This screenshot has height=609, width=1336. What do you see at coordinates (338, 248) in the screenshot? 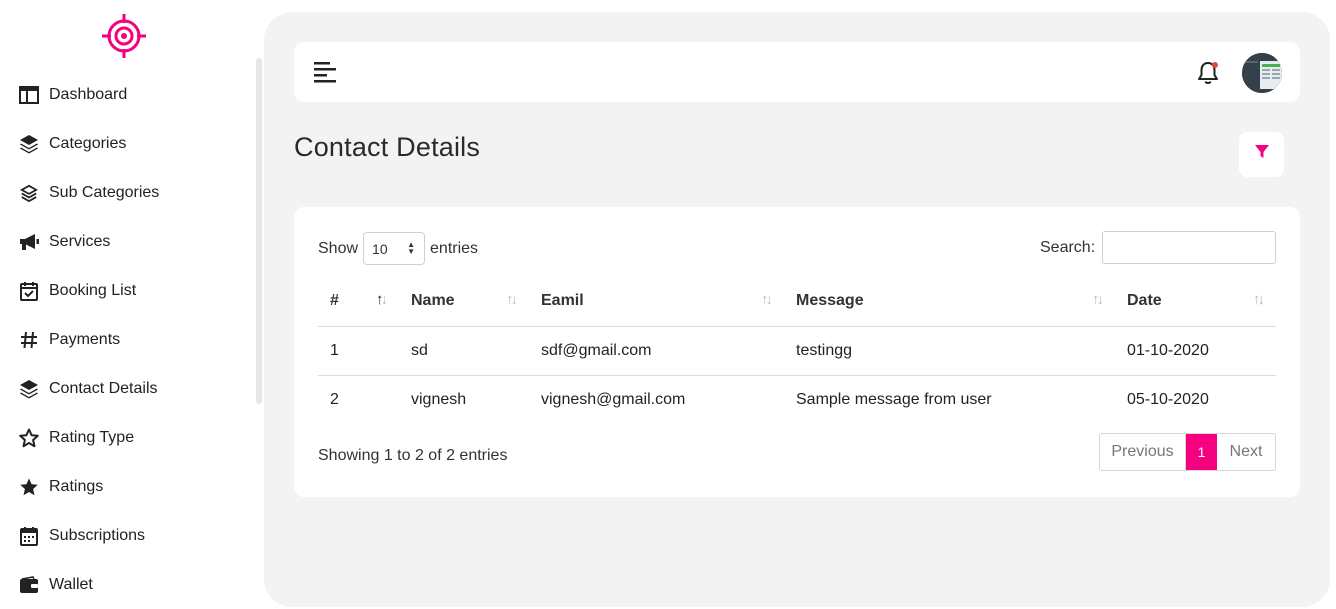
I see `show-label: Show` at bounding box center [338, 248].